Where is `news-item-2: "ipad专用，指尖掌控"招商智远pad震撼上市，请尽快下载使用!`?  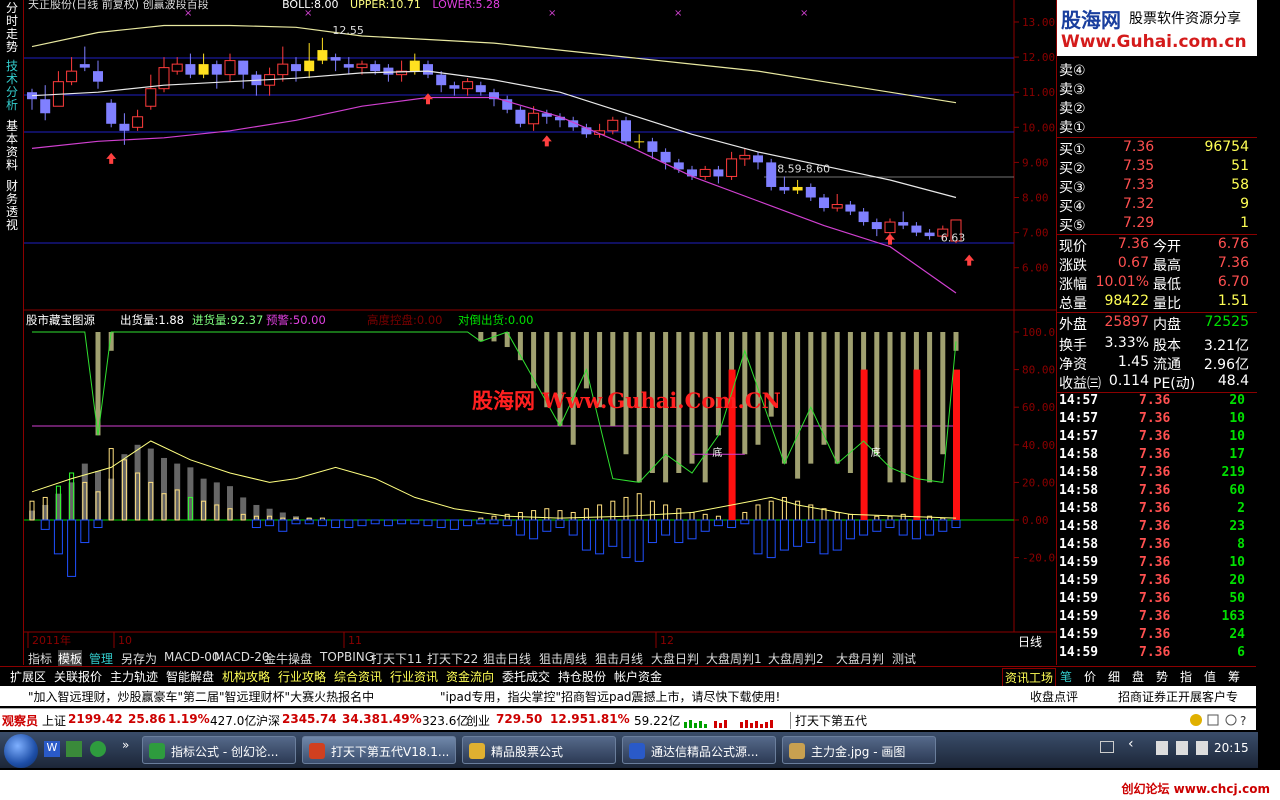
news-item-2: "ipad专用，指尖掌控"招商智远pad震撼上市，请尽快下载使用! is located at coordinates (610, 696).